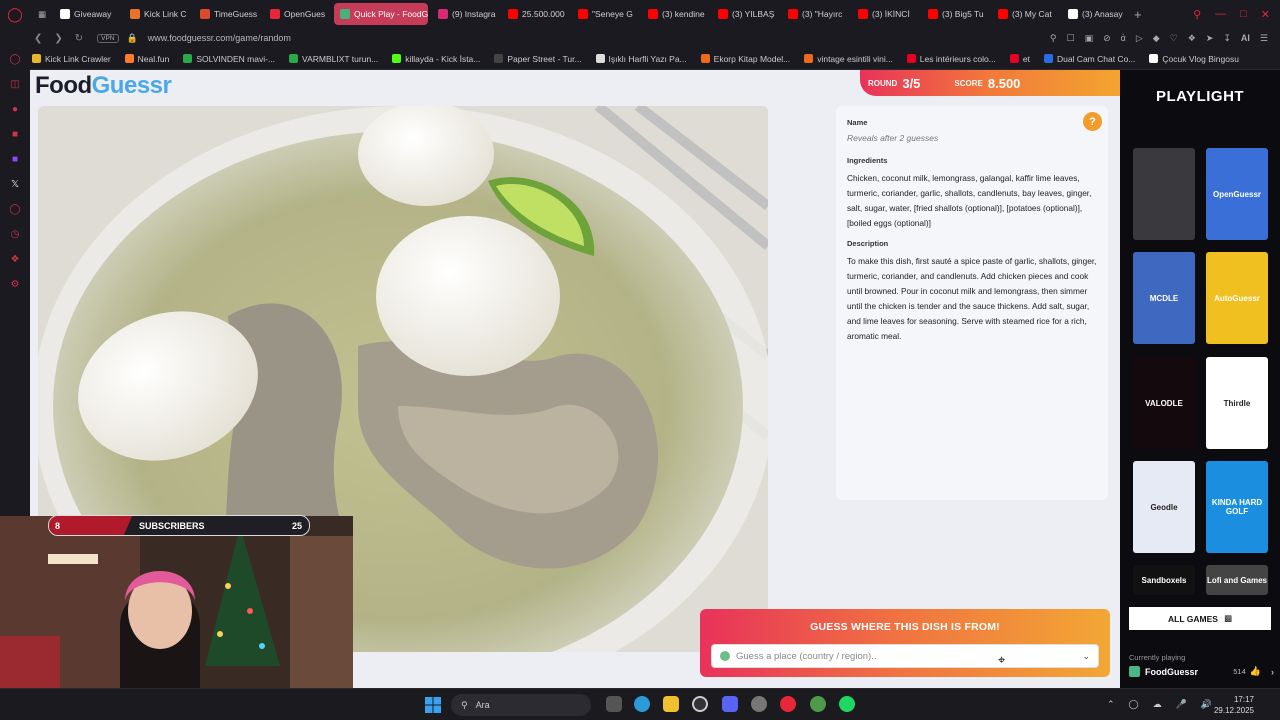 The height and width of the screenshot is (720, 1280). I want to click on reload-icon: ↻, so click(79, 38).